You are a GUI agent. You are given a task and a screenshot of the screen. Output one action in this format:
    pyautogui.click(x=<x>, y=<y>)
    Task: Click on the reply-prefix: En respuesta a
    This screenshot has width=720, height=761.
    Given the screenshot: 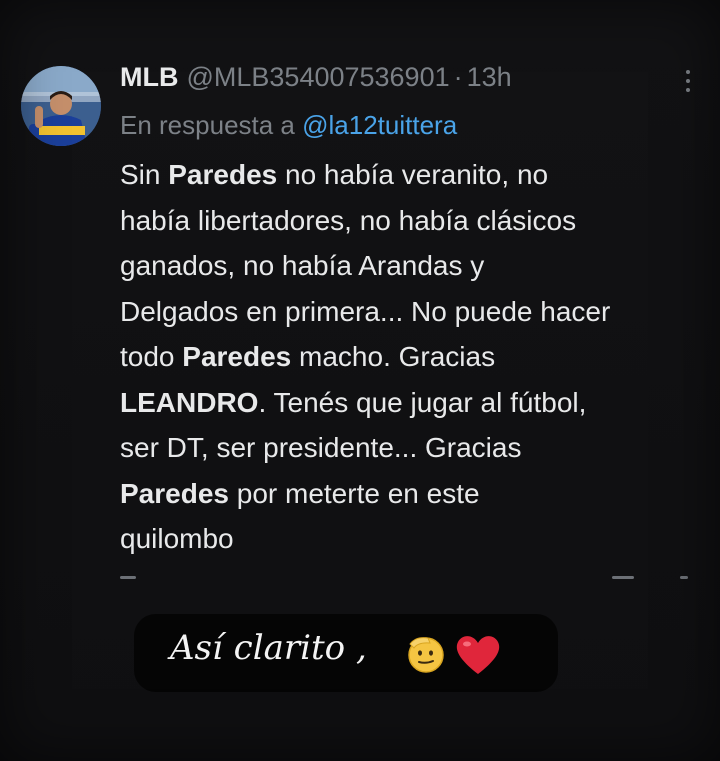 What is the action you would take?
    pyautogui.click(x=207, y=125)
    